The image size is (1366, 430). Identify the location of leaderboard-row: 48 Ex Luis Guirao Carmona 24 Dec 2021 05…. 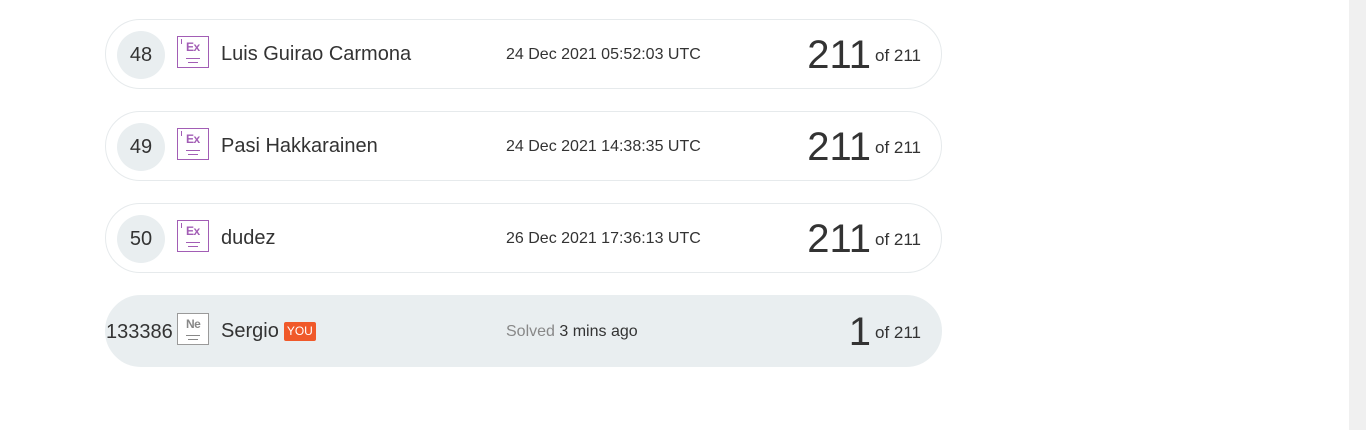
(523, 54).